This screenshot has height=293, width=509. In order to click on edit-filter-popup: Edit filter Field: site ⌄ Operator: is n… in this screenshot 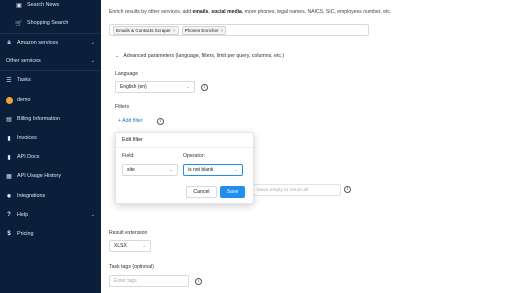, I will do `click(184, 168)`.